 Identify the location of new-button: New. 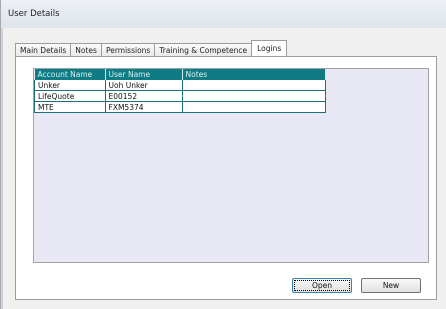
(391, 285).